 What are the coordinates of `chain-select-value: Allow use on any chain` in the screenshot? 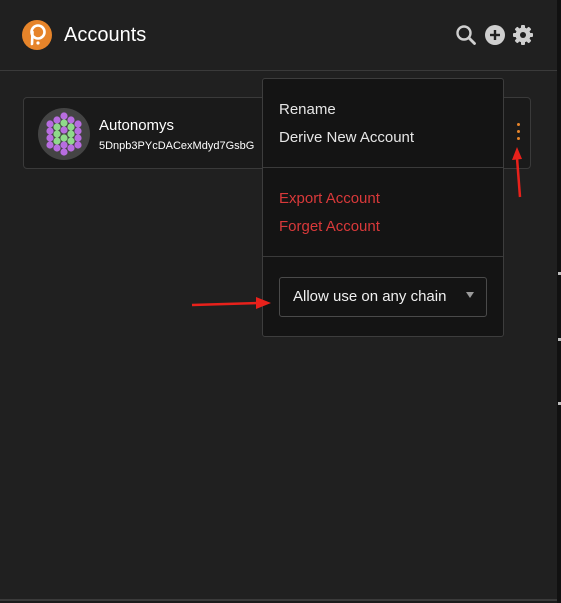 It's located at (370, 296).